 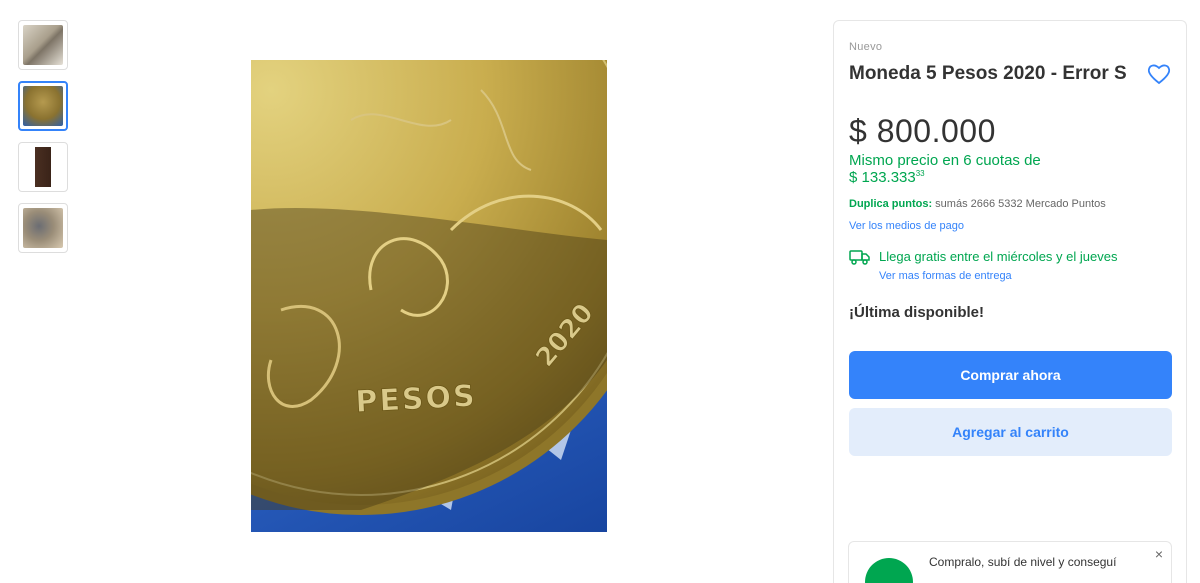 I want to click on points-label: Duplica puntos:, so click(x=891, y=204).